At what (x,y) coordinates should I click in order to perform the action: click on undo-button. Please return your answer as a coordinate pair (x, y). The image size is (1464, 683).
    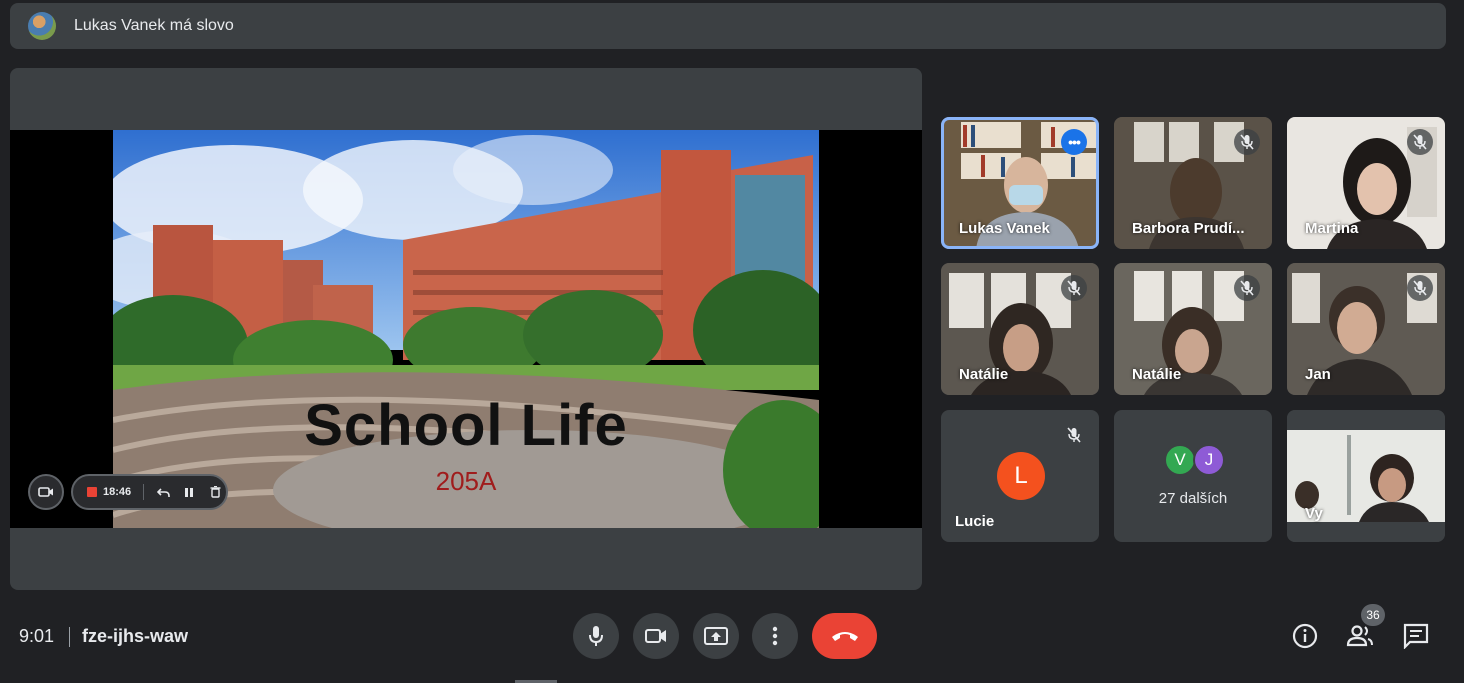
    Looking at the image, I should click on (163, 492).